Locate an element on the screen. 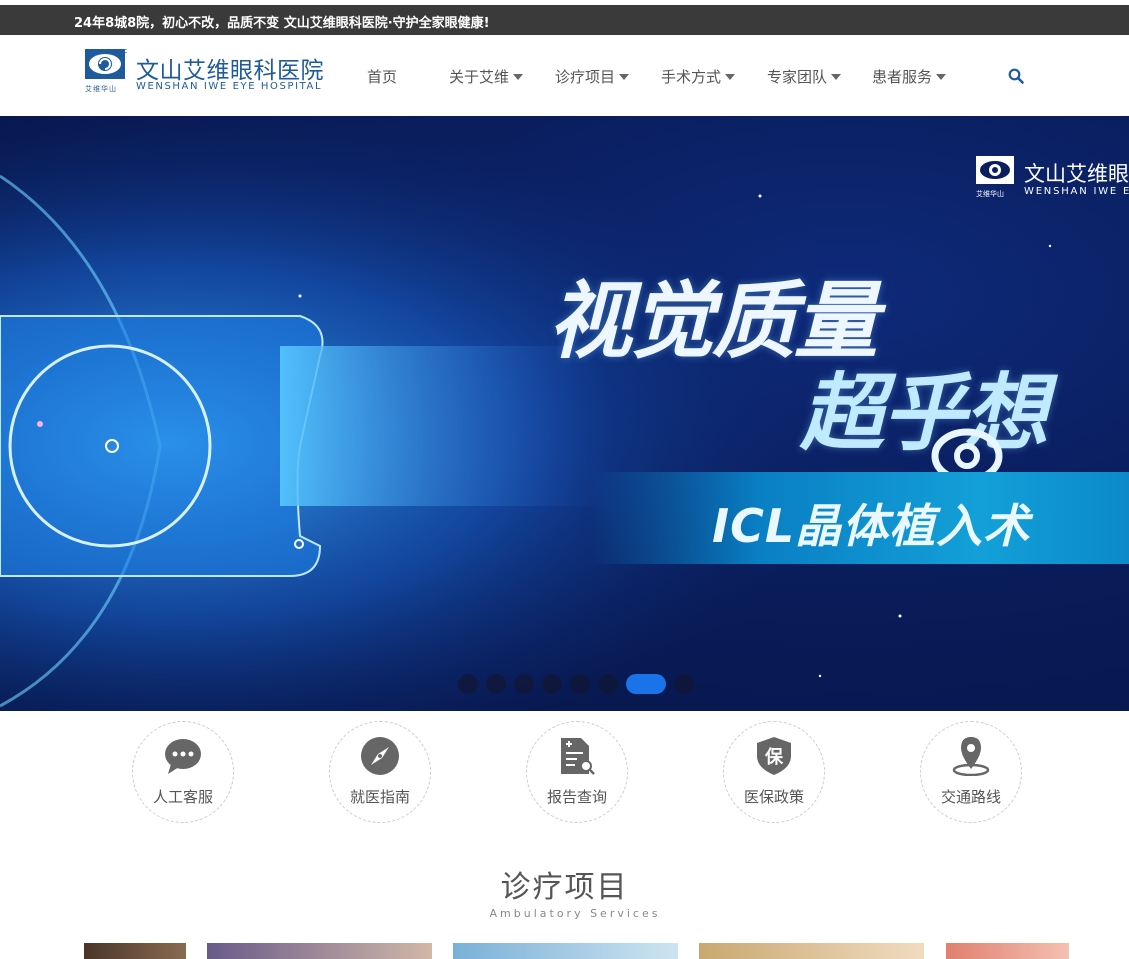 This screenshot has width=1129, height=959. svg-text: 保 is located at coordinates (774, 757).